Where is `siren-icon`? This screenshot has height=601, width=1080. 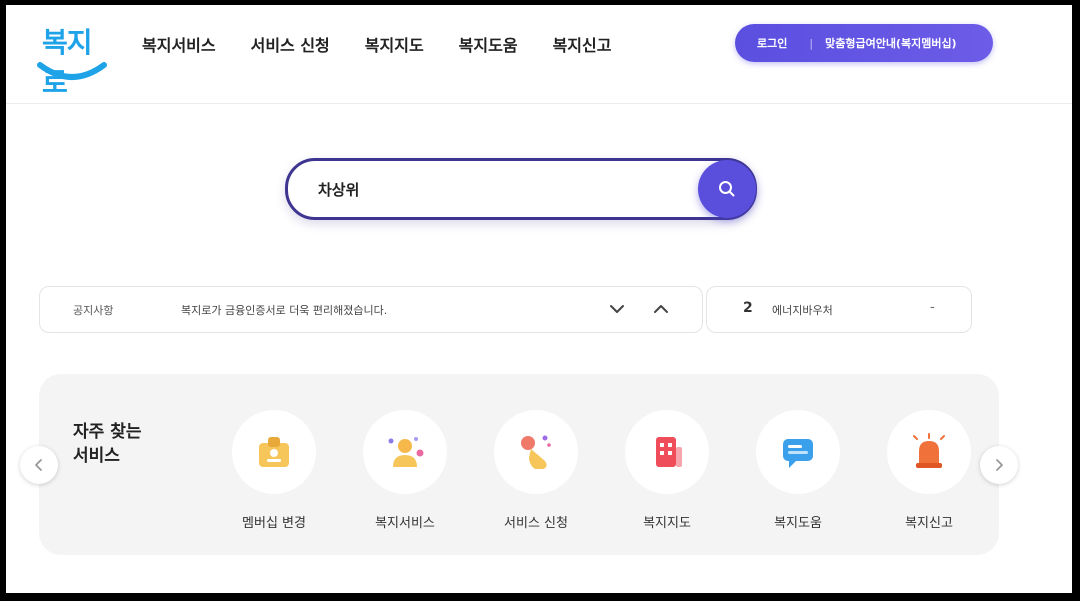
siren-icon is located at coordinates (929, 450).